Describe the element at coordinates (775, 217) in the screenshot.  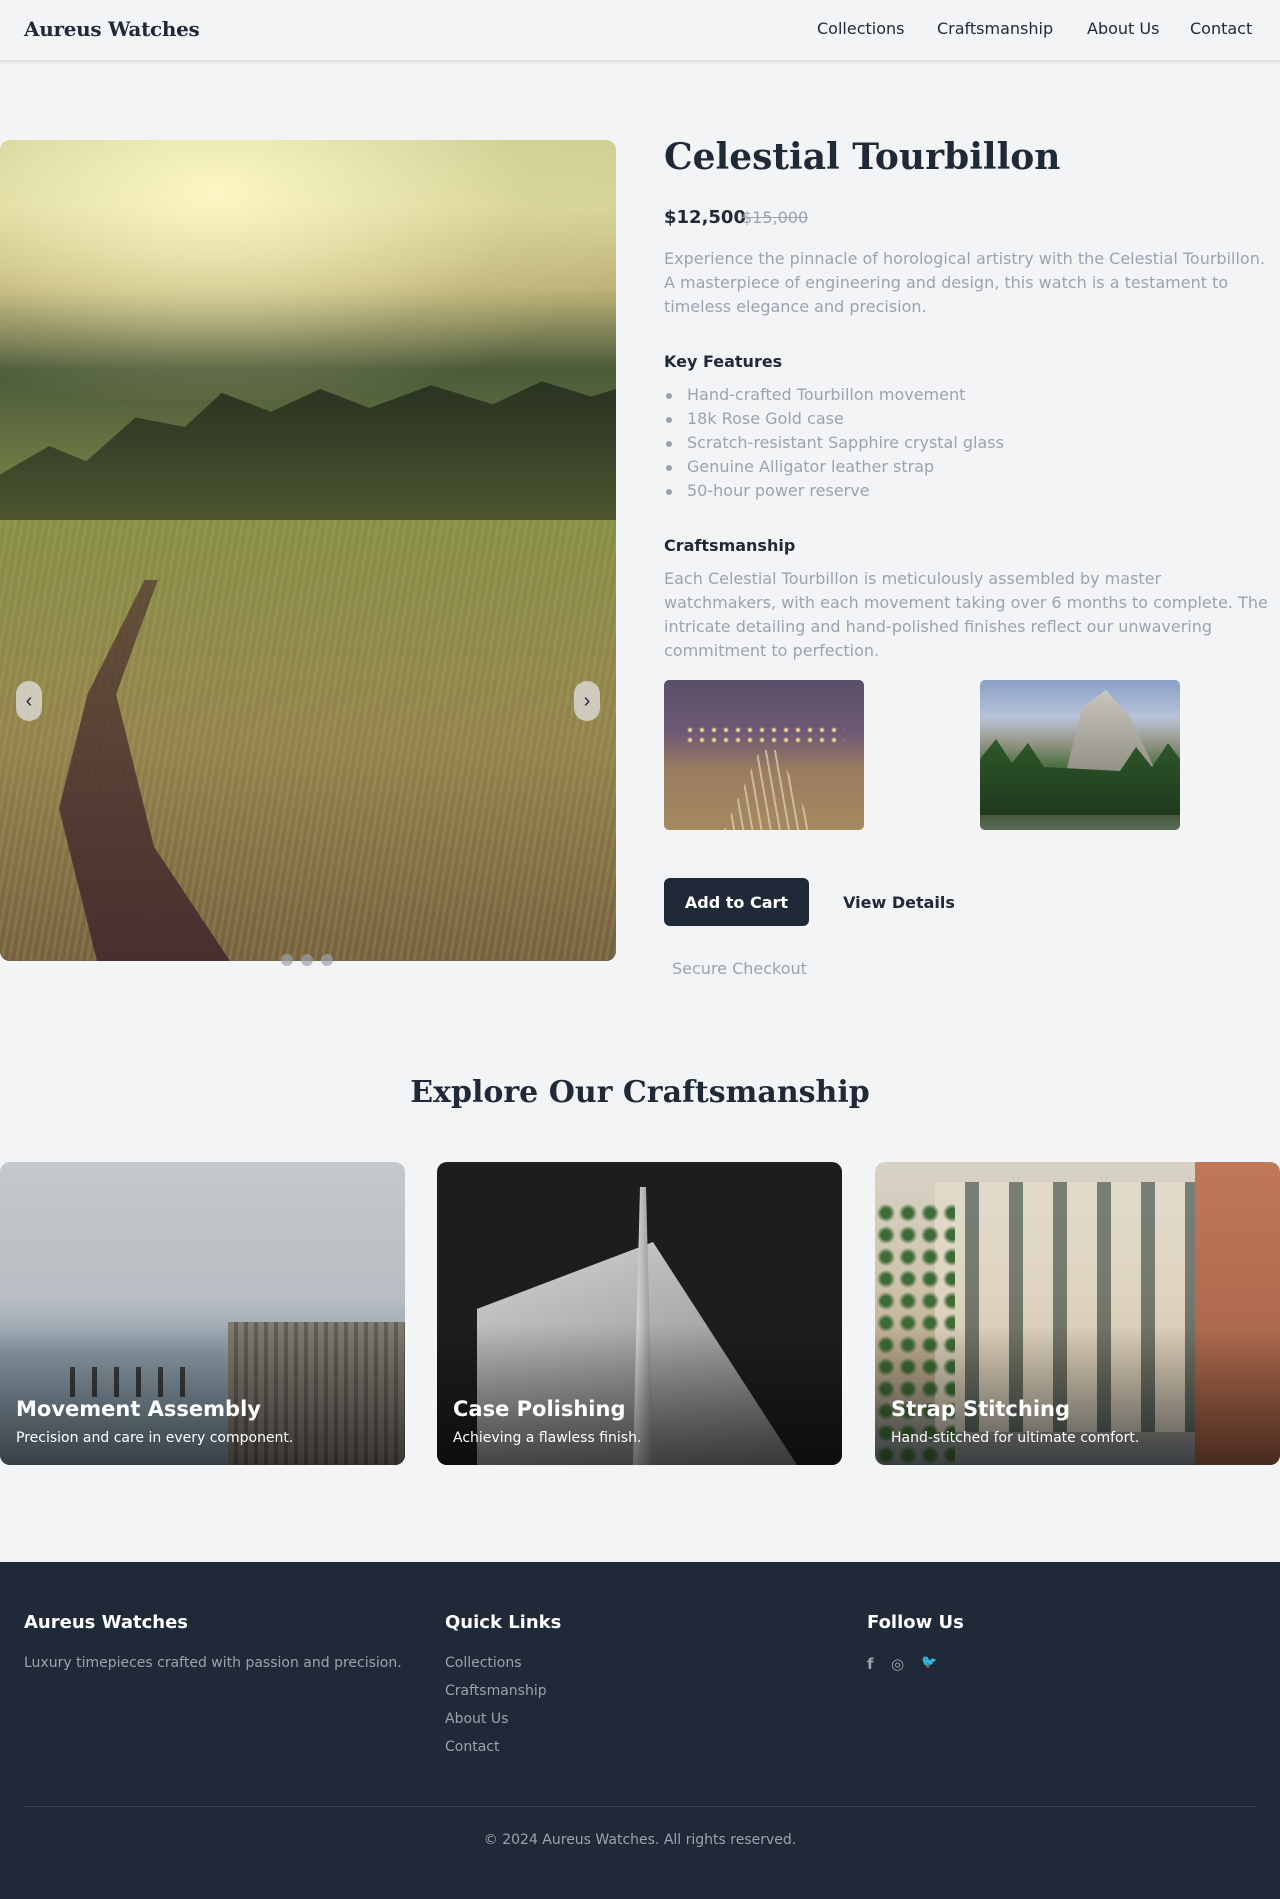
I see `product-old-price: $15,000` at that location.